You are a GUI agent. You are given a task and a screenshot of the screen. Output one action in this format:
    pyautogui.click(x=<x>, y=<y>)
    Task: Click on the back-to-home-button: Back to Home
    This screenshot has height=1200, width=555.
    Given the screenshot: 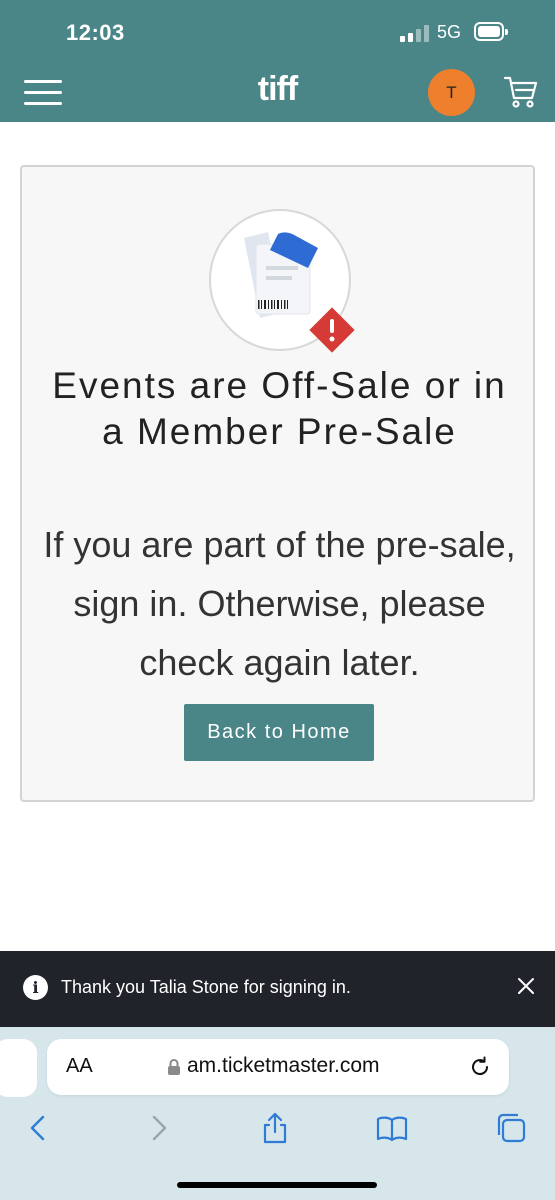 What is the action you would take?
    pyautogui.click(x=279, y=732)
    